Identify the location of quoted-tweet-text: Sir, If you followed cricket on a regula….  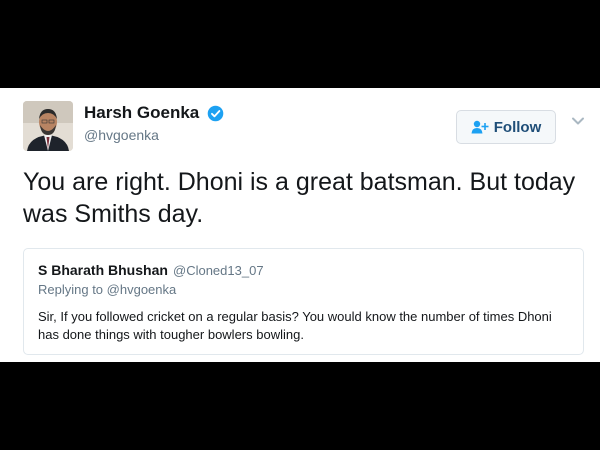
(295, 325).